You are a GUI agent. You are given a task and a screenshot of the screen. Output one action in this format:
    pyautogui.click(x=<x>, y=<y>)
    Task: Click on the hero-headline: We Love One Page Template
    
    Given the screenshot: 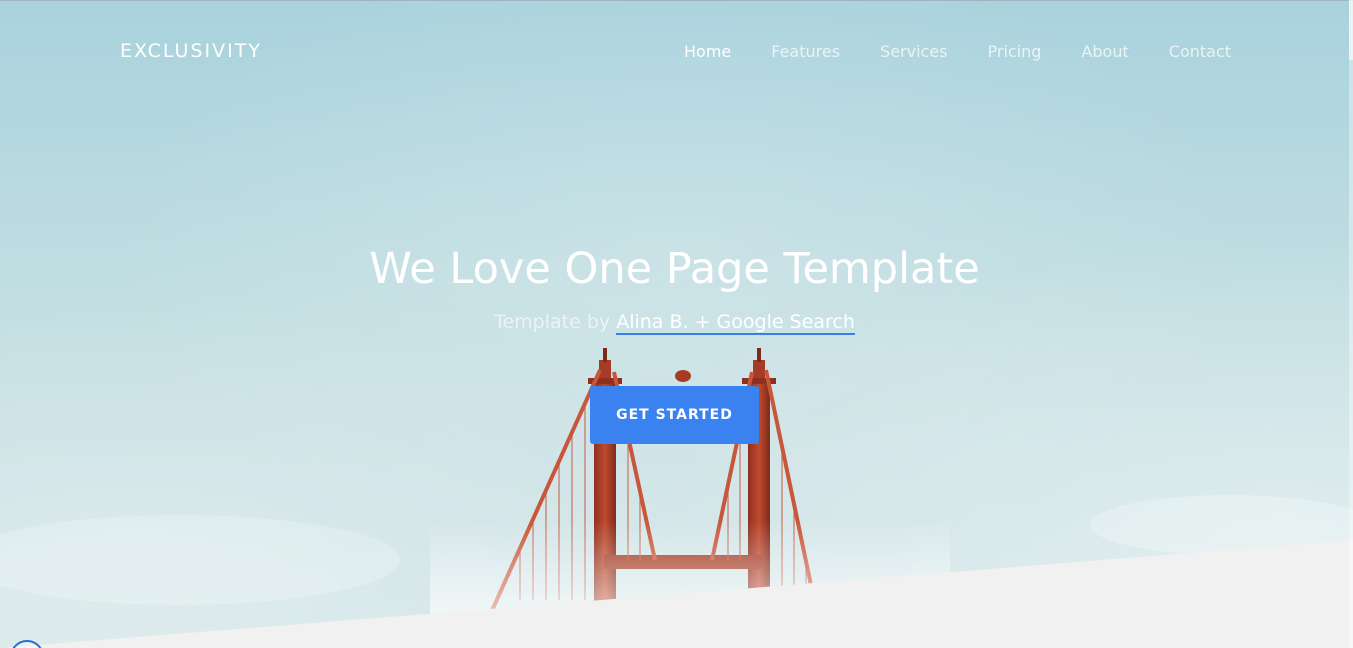 What is the action you would take?
    pyautogui.click(x=674, y=269)
    